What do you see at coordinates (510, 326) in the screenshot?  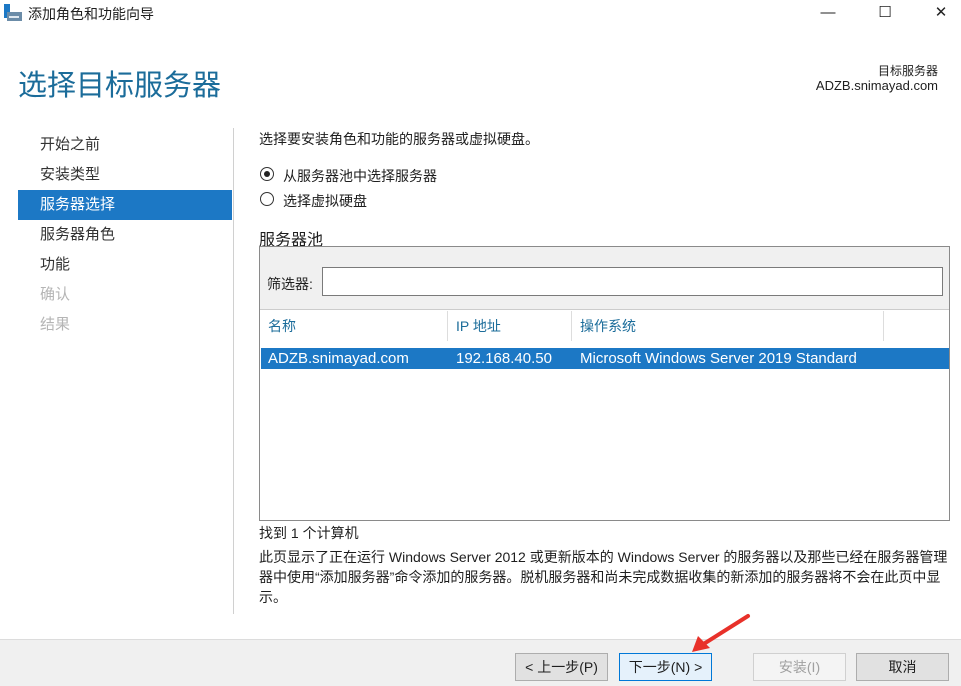 I see `column-header-ip: IP 地址` at bounding box center [510, 326].